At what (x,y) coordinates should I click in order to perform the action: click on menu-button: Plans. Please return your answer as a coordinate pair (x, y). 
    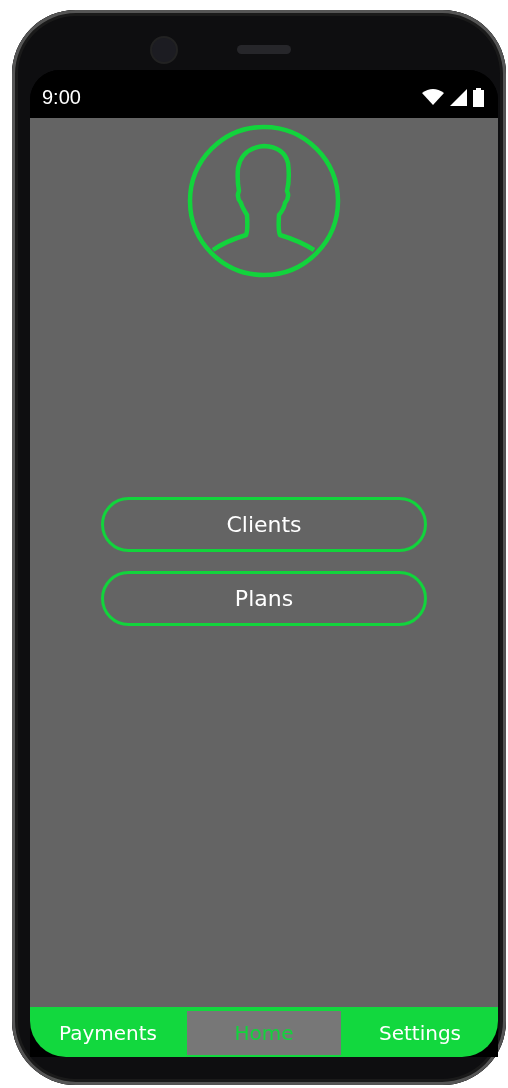
    Looking at the image, I should click on (264, 598).